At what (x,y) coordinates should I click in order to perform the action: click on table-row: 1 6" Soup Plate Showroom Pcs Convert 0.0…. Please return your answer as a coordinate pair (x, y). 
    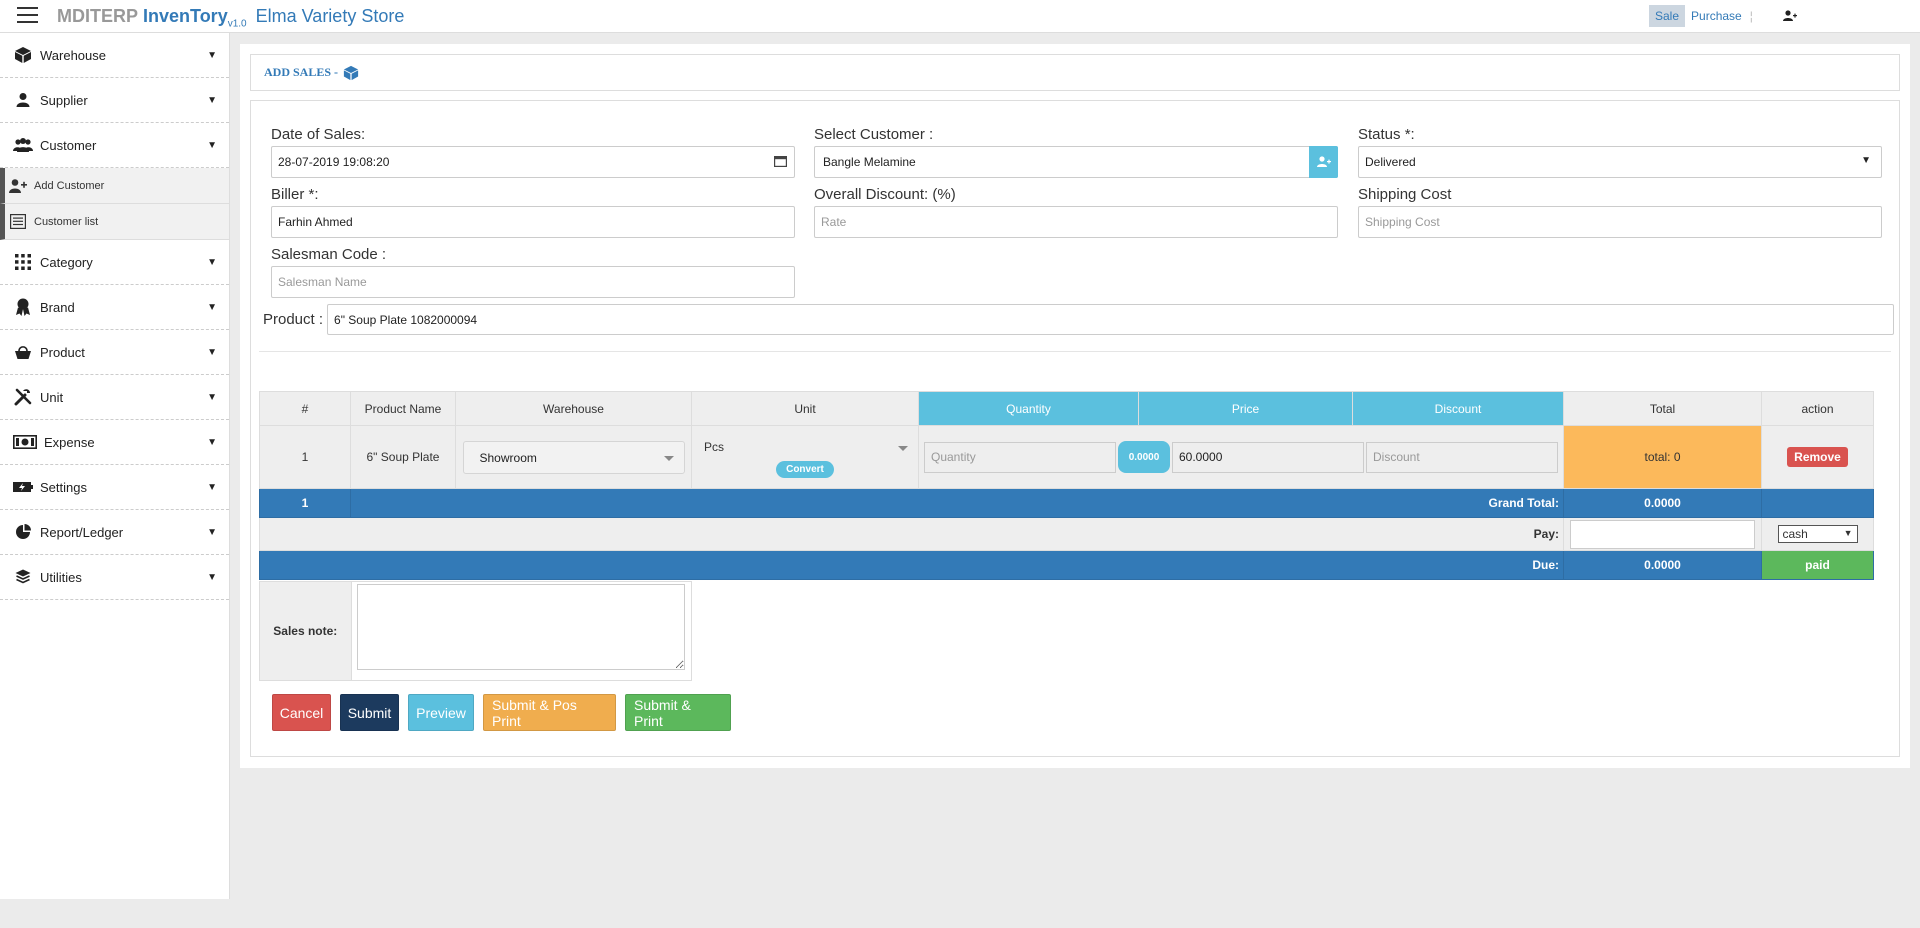
    Looking at the image, I should click on (1066, 457).